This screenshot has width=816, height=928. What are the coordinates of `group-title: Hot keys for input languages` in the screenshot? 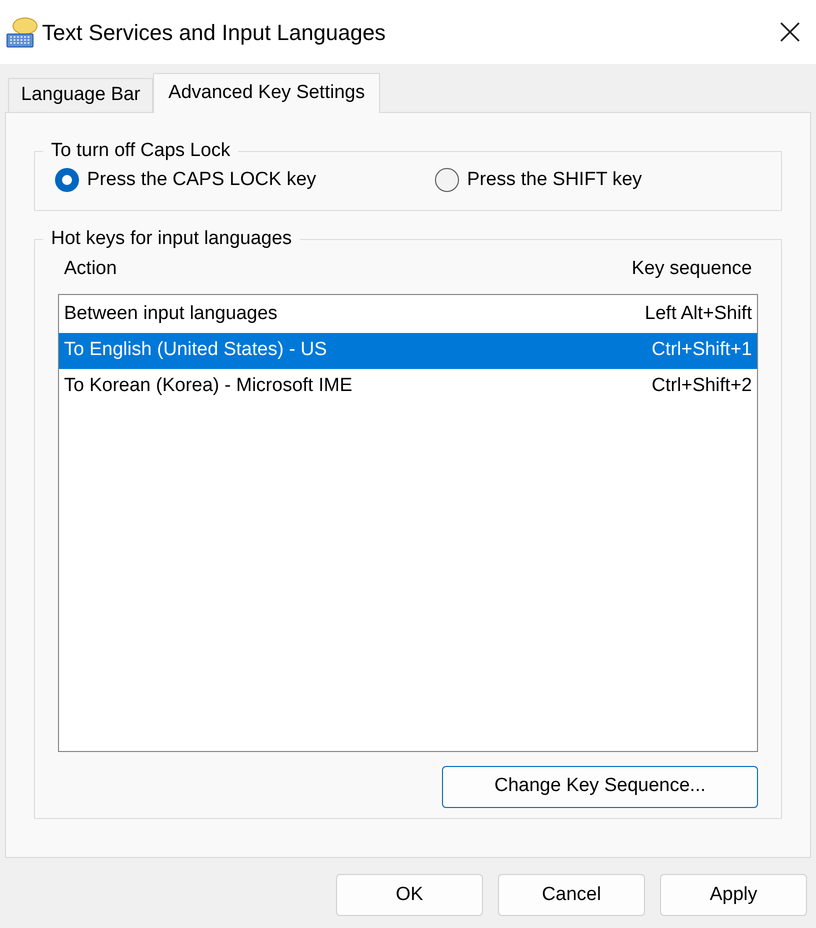 It's located at (171, 239).